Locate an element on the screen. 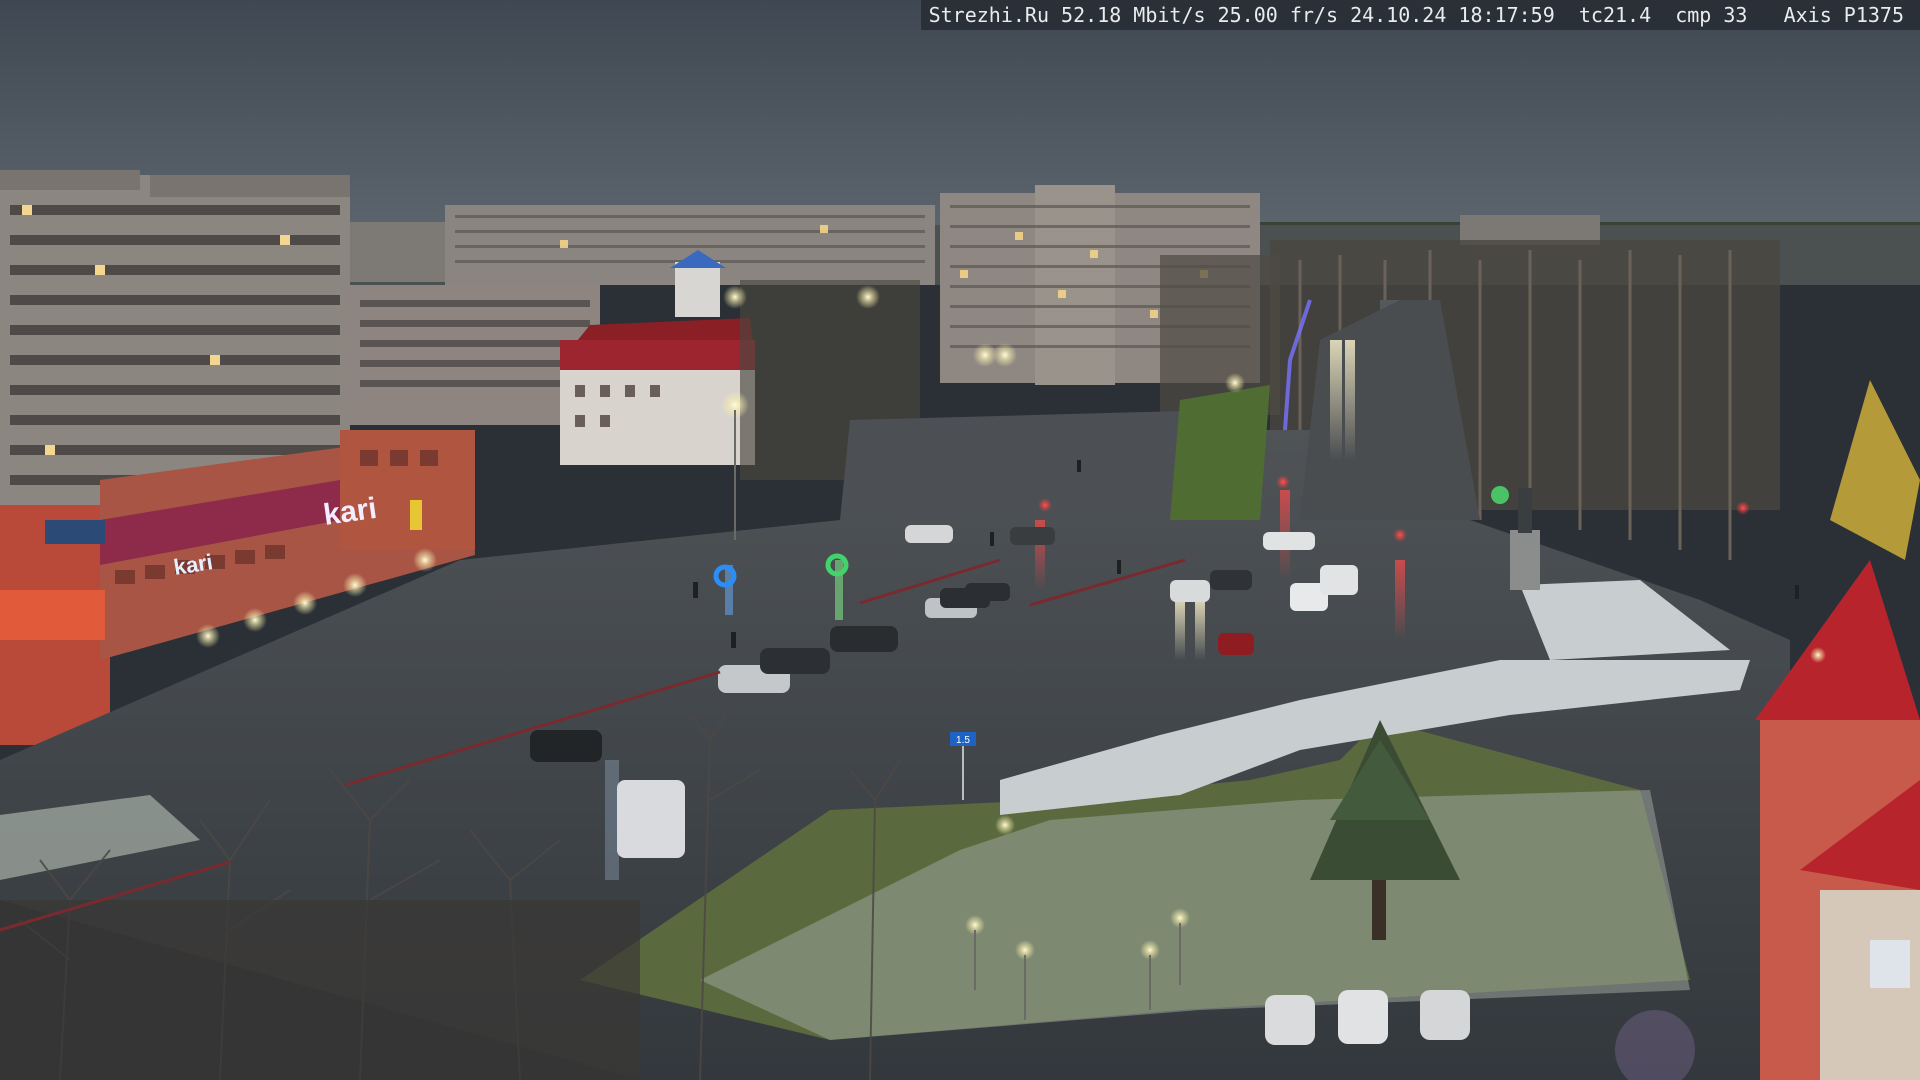  van is located at coordinates (651, 819).